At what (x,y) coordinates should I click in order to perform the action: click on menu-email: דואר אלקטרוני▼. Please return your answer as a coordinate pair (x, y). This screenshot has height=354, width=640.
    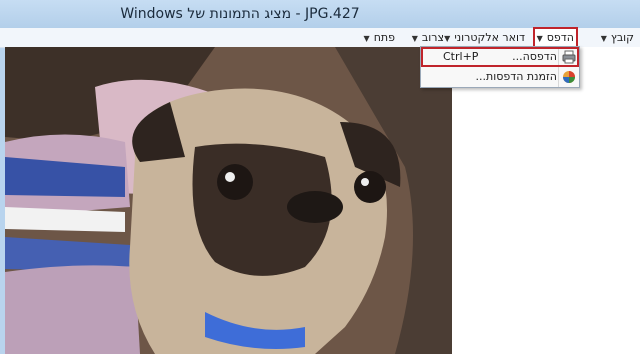
    Looking at the image, I should click on (484, 37).